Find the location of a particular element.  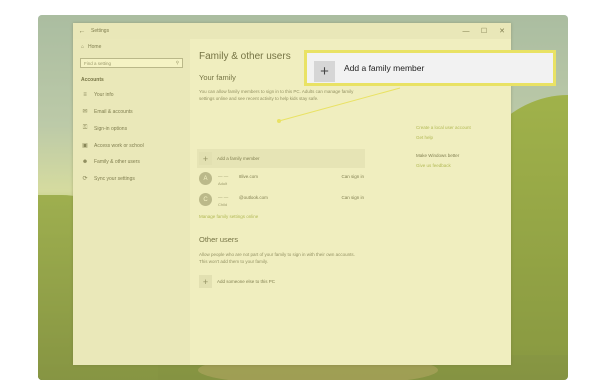

sidebar-section-heading: Accounts is located at coordinates (92, 80).